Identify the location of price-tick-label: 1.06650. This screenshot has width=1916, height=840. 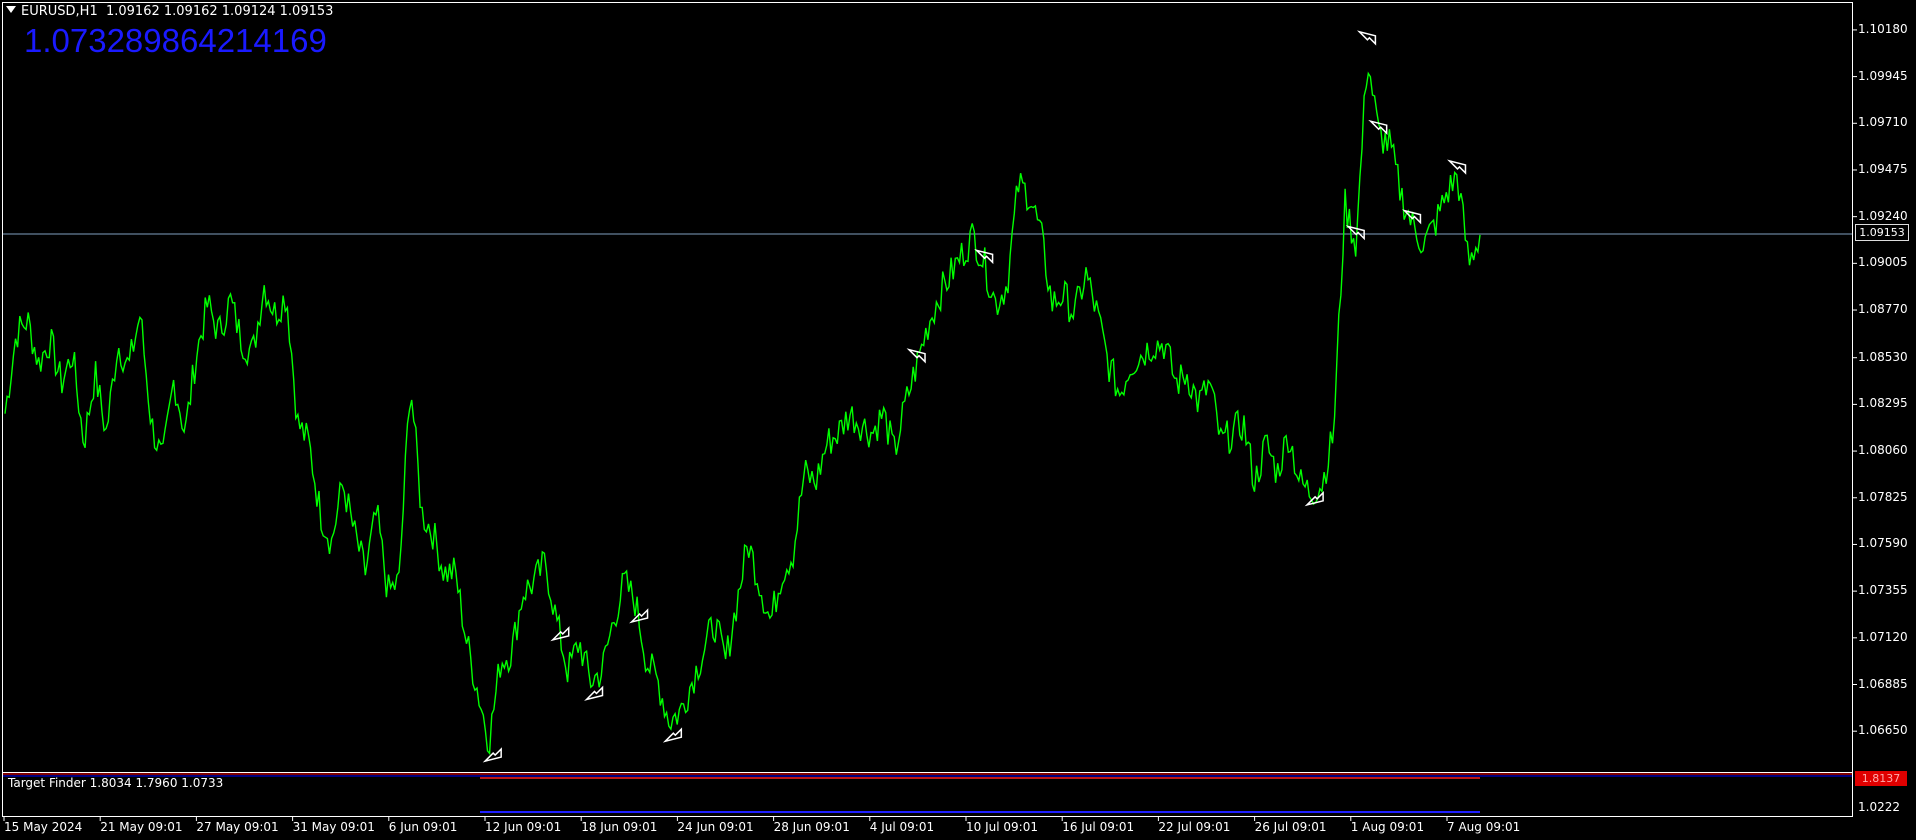
(1883, 730).